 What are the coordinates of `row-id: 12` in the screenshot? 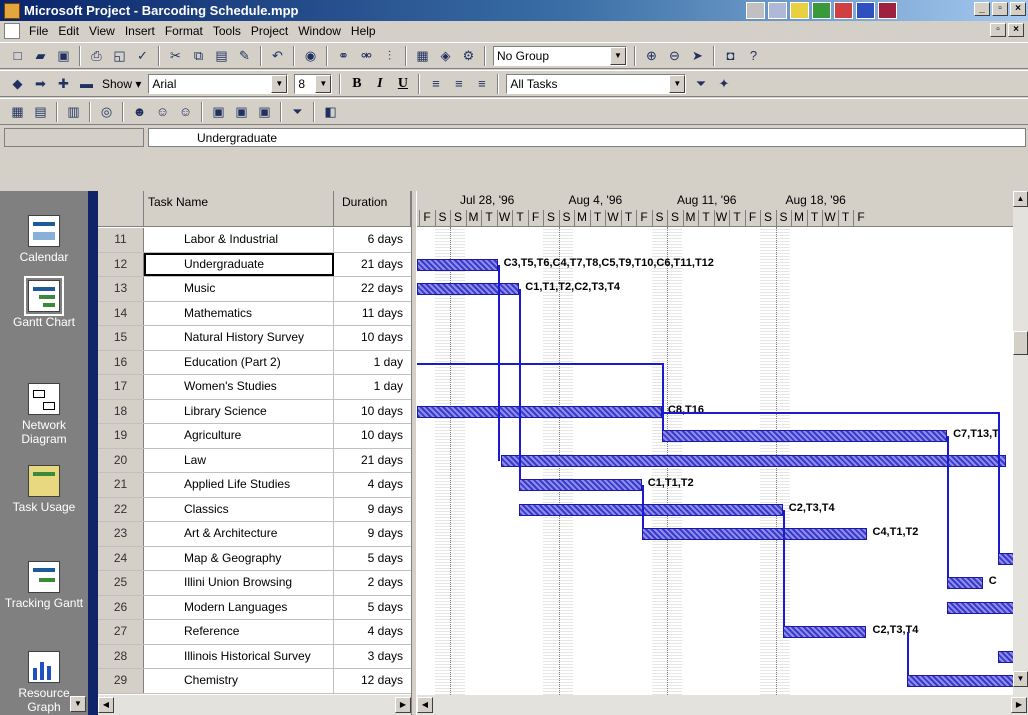 It's located at (121, 264).